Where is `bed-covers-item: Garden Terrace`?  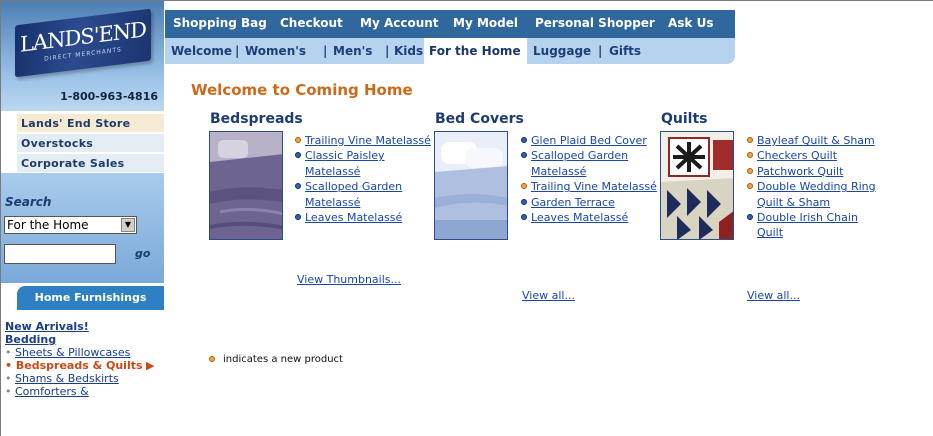
bed-covers-item: Garden Terrace is located at coordinates (591, 202).